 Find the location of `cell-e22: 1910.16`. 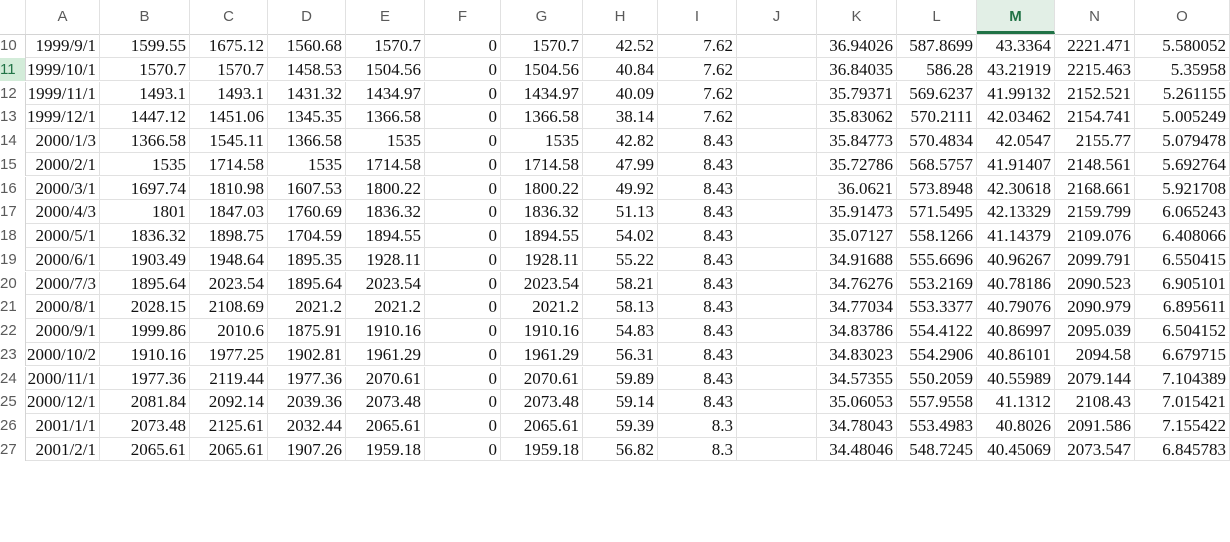

cell-e22: 1910.16 is located at coordinates (385, 331).